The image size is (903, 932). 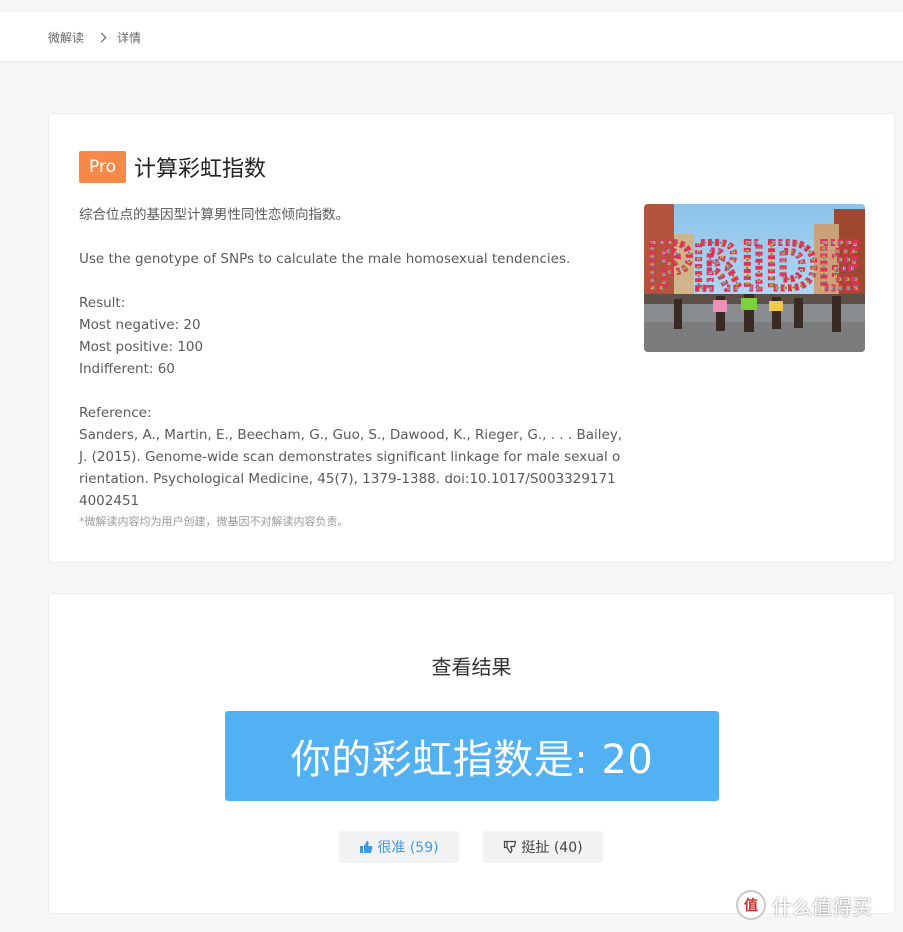 I want to click on downvote-button: 挺扯 (40), so click(x=543, y=847).